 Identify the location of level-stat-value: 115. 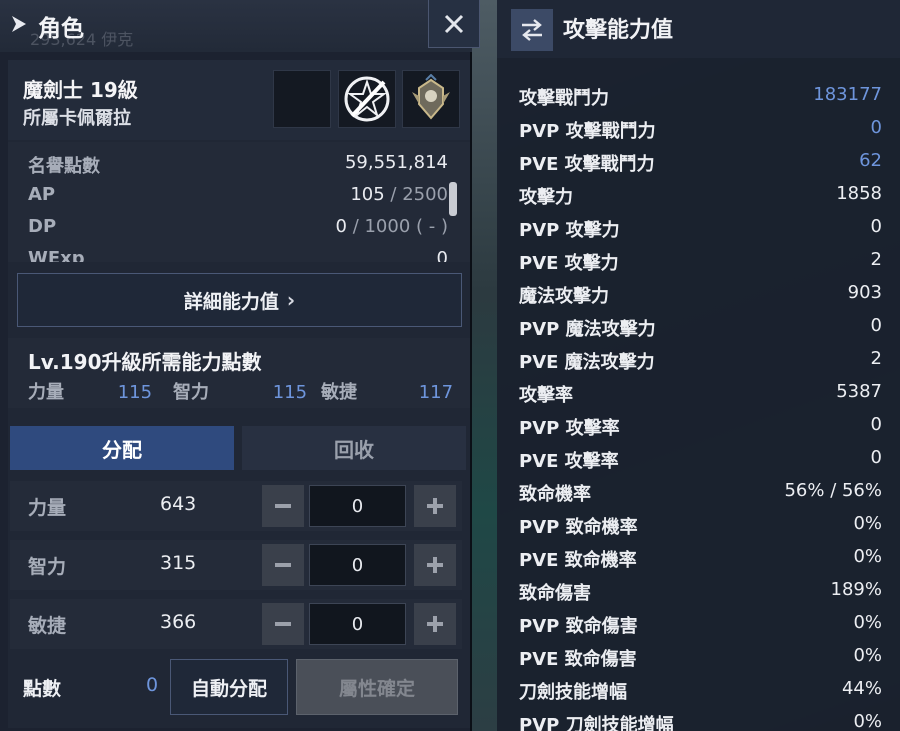
(135, 392).